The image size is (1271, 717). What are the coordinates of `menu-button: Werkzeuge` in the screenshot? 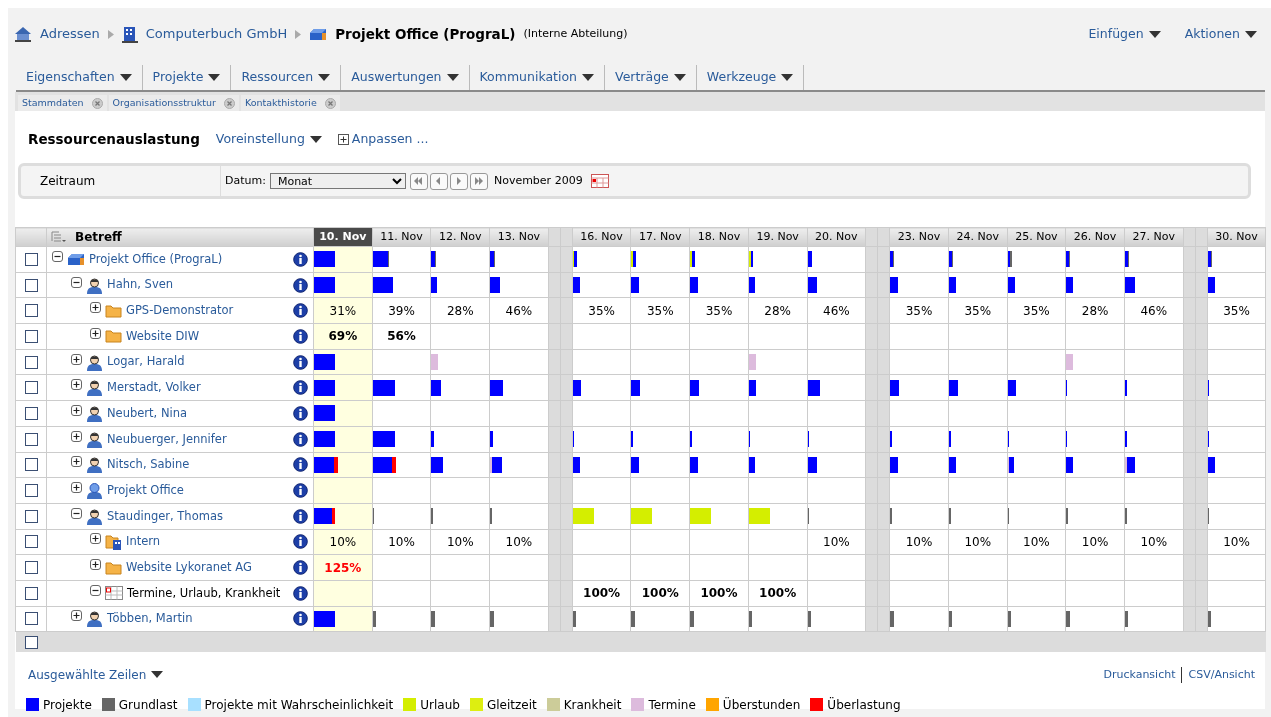 It's located at (750, 77).